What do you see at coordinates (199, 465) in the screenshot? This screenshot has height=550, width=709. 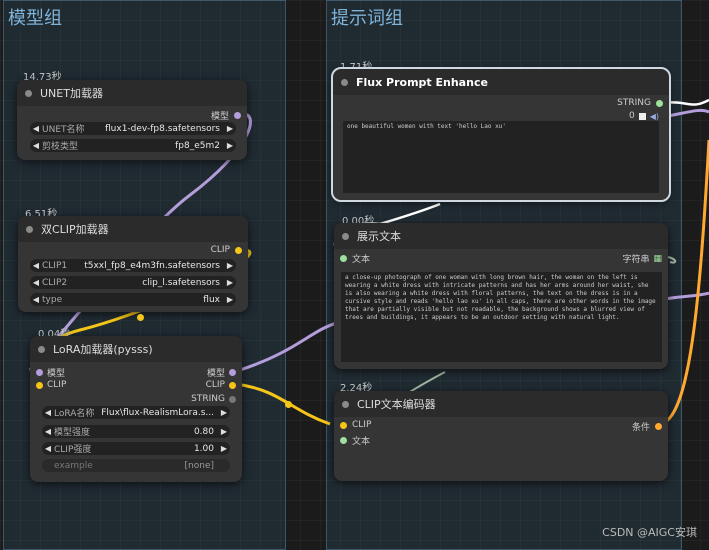 I see `widget-value: [none]` at bounding box center [199, 465].